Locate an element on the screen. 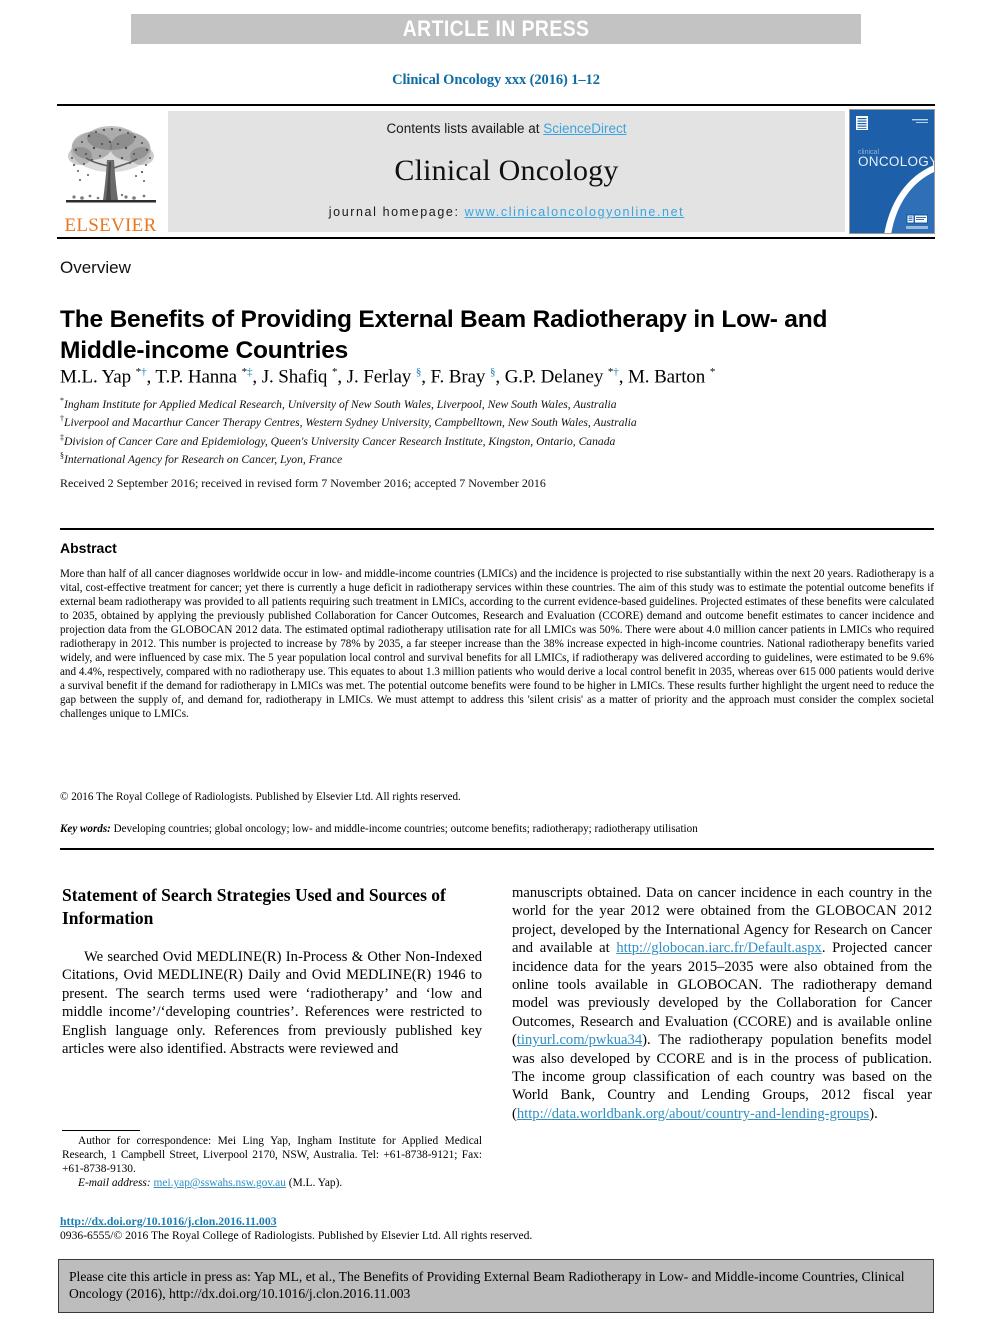 The height and width of the screenshot is (1323, 992). data-sources-text-4: ). is located at coordinates (873, 1113).